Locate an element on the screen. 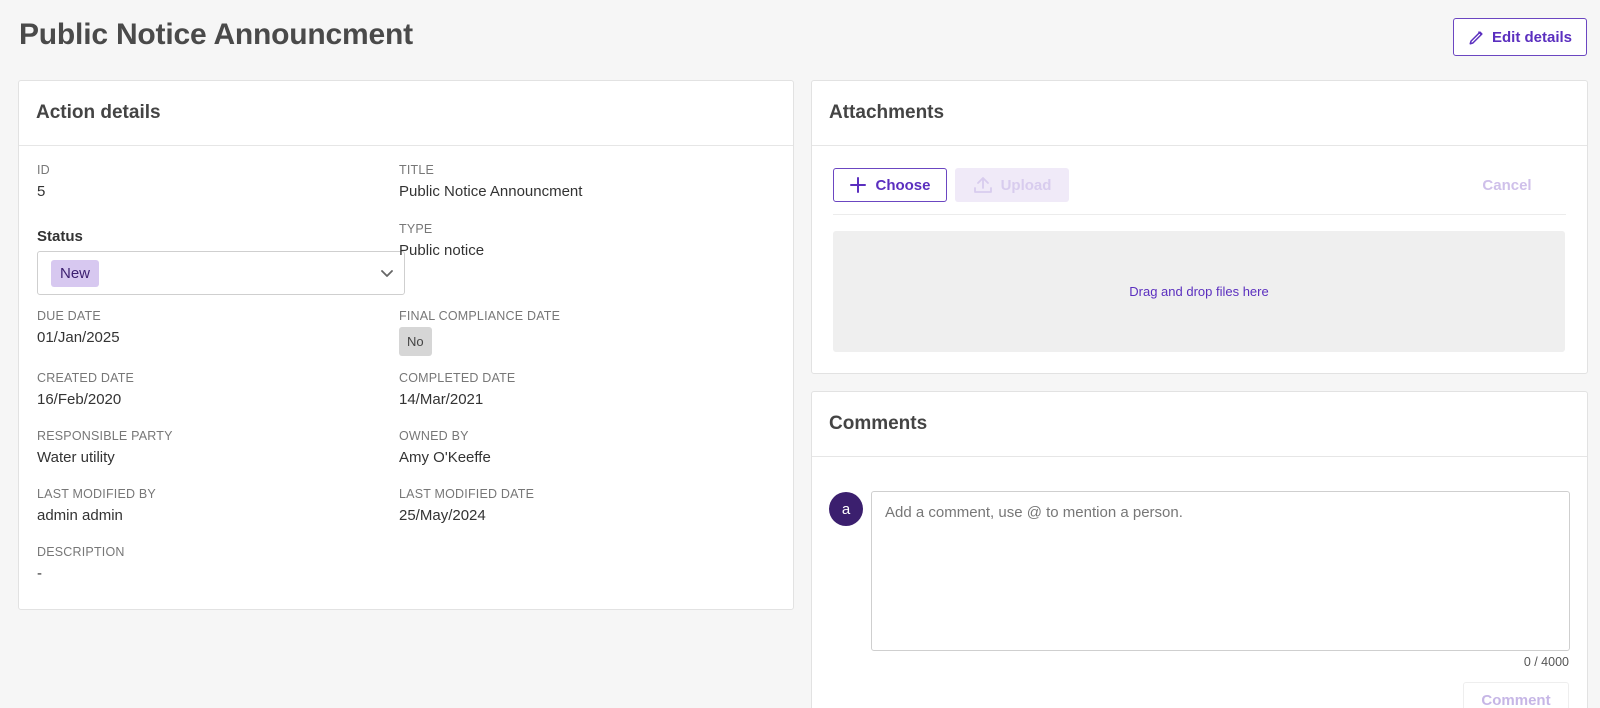 The height and width of the screenshot is (708, 1600). upload-icon is located at coordinates (982, 185).